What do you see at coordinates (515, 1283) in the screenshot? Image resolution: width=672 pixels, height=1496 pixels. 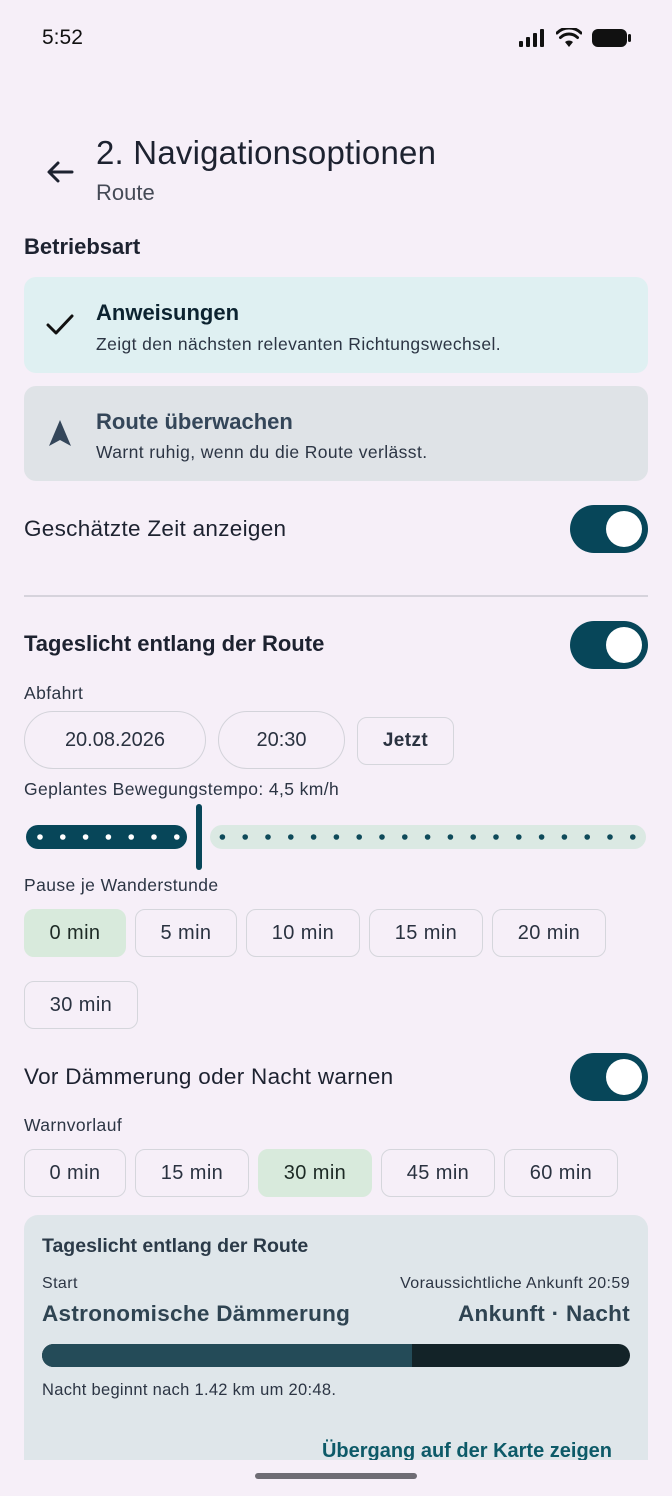 I see `arrival-label: Voraussichtliche Ankunft 20:59` at bounding box center [515, 1283].